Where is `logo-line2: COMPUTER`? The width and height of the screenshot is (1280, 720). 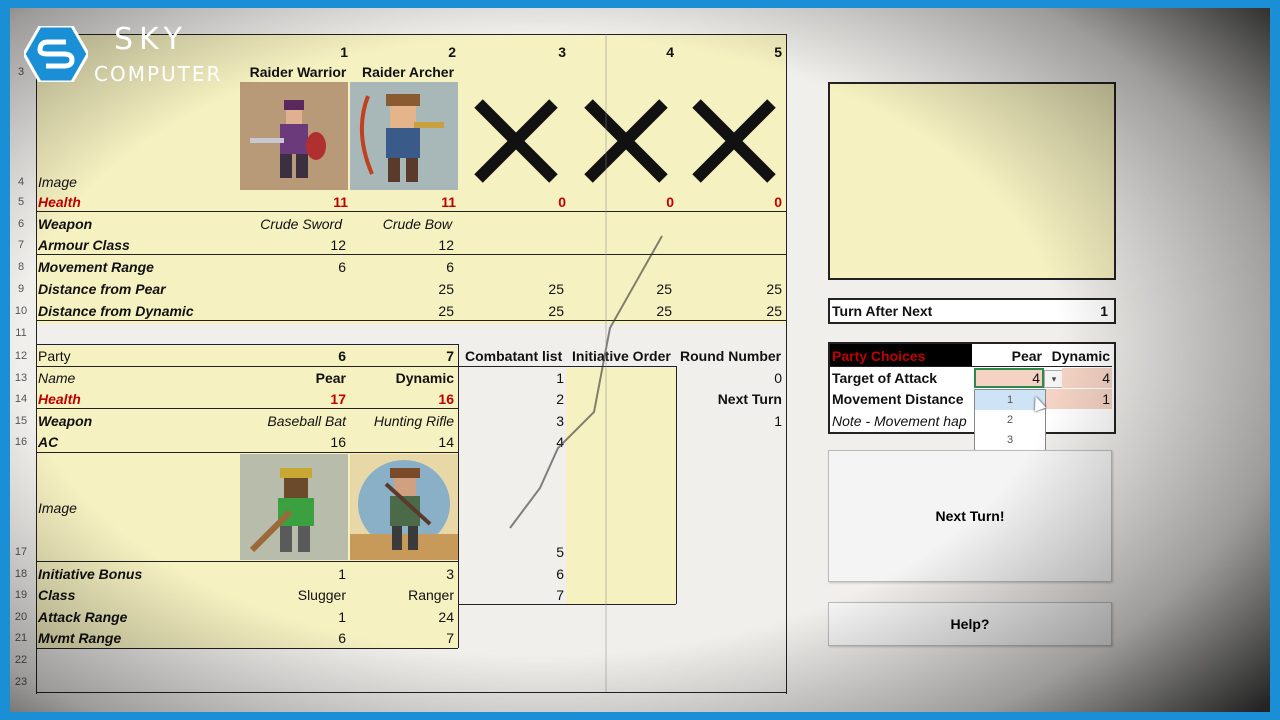
logo-line2: COMPUTER is located at coordinates (158, 74).